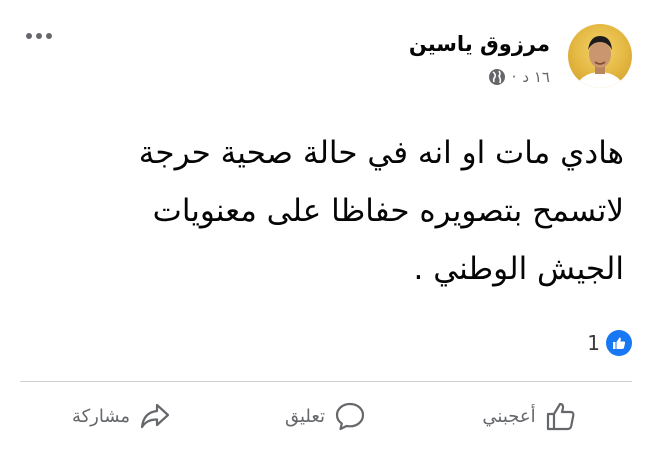 The image size is (650, 453). I want to click on post-meta: ١٦ د ·, so click(519, 77).